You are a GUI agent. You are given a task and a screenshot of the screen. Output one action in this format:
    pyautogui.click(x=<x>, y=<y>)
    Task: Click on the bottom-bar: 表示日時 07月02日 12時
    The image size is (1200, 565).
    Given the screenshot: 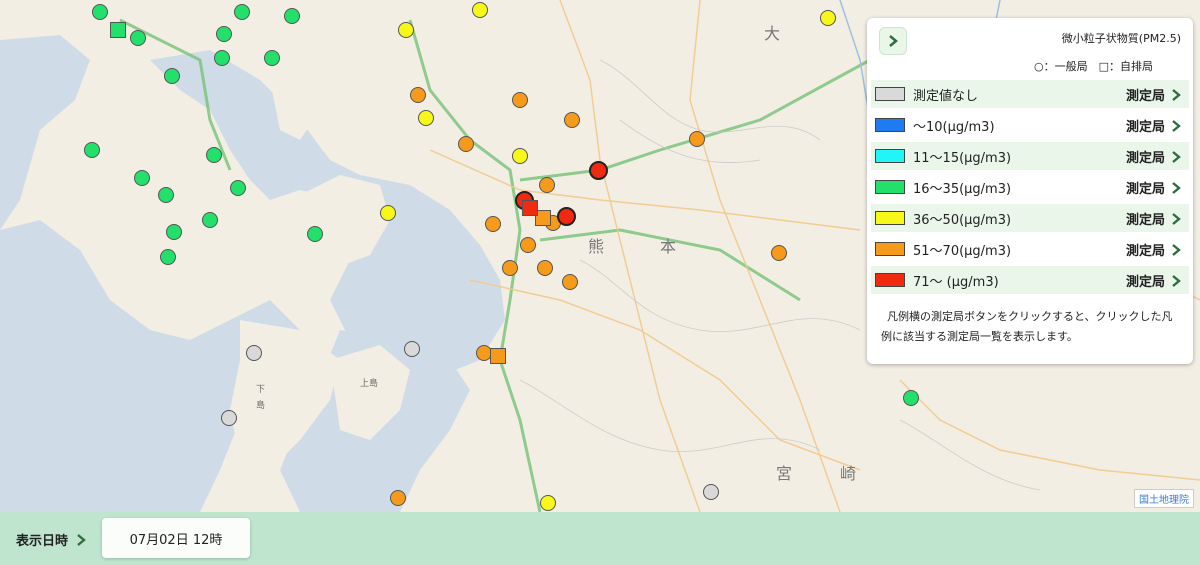 What is the action you would take?
    pyautogui.click(x=600, y=538)
    